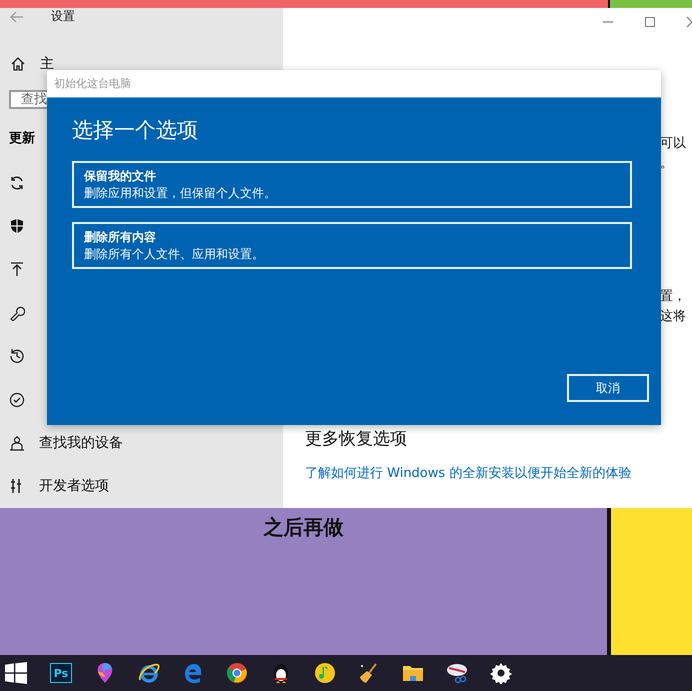  I want to click on body-text: 置，, so click(673, 297).